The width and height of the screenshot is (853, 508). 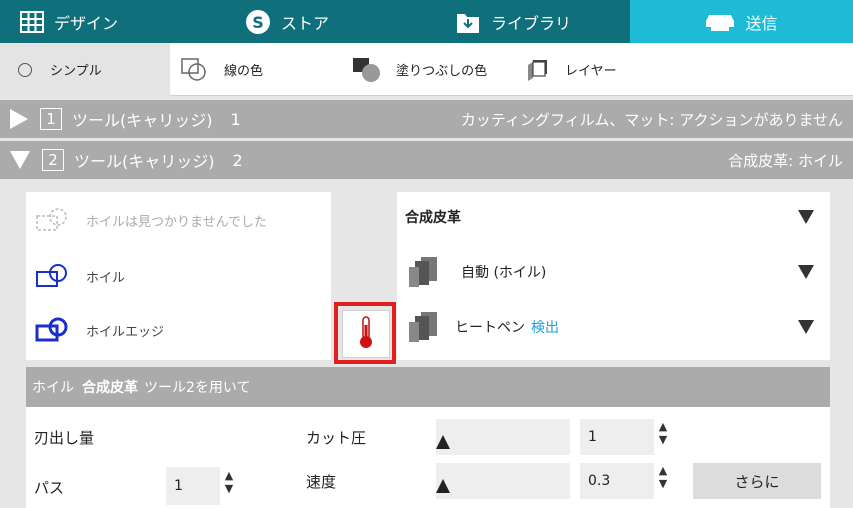 What do you see at coordinates (613, 327) in the screenshot?
I see `tool-dropdown: ヒートペン 検出` at bounding box center [613, 327].